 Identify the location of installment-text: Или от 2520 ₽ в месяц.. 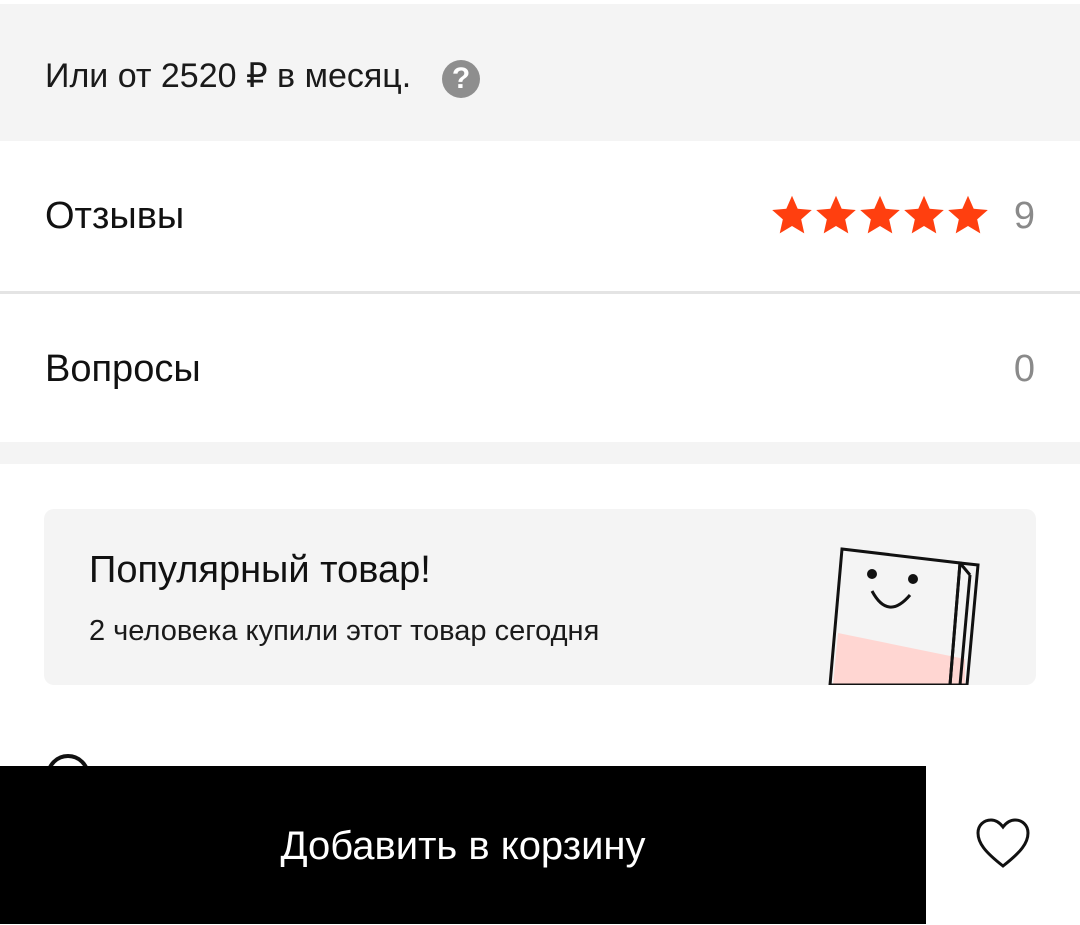
(228, 76).